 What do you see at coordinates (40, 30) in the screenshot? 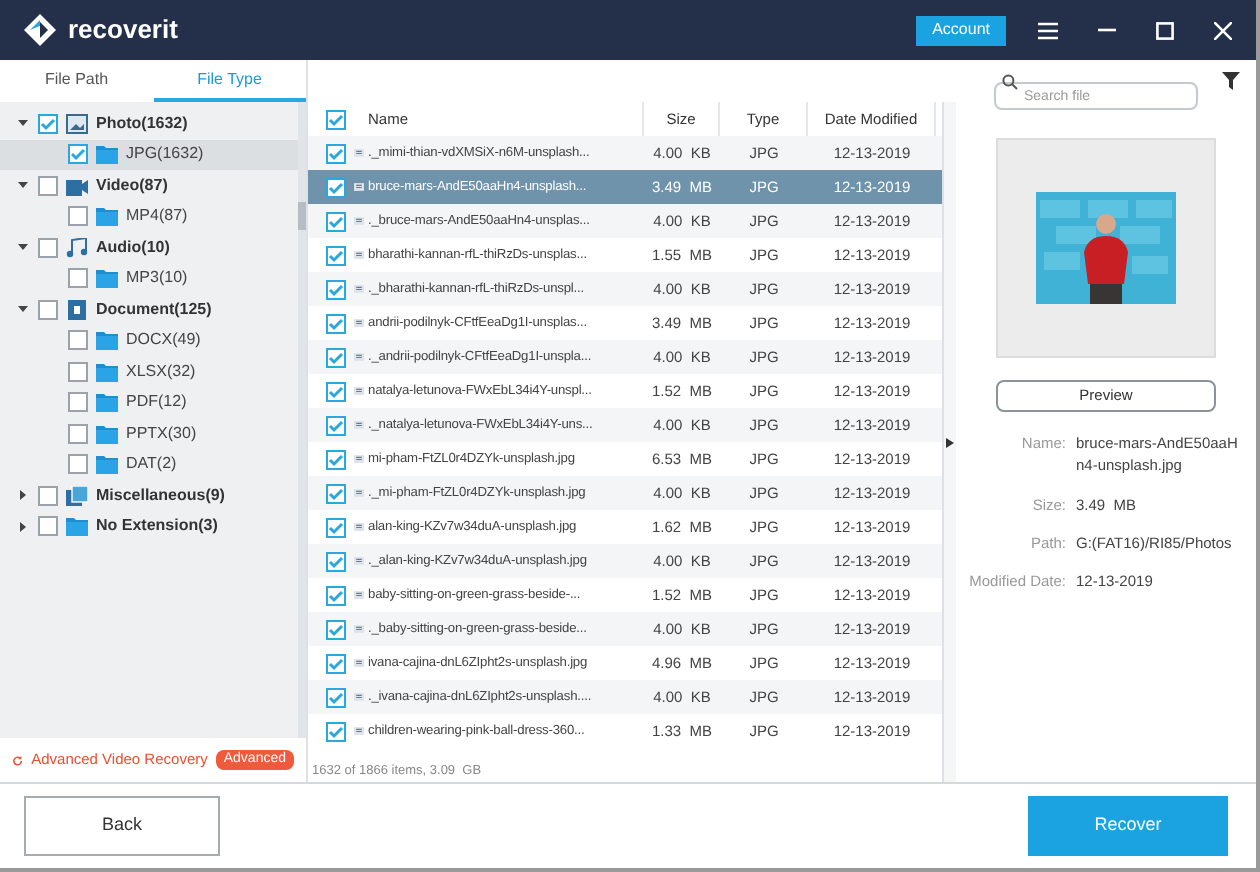
I see `diamond-logo-icon` at bounding box center [40, 30].